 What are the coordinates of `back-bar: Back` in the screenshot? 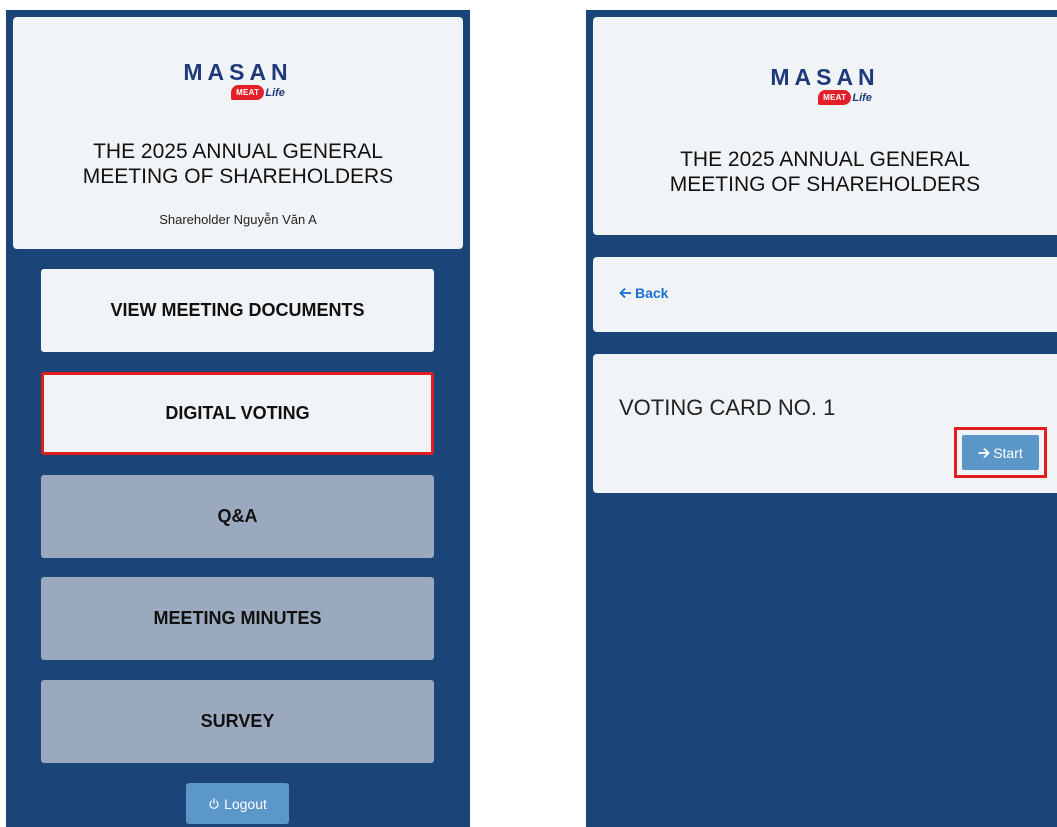 It's located at (825, 294).